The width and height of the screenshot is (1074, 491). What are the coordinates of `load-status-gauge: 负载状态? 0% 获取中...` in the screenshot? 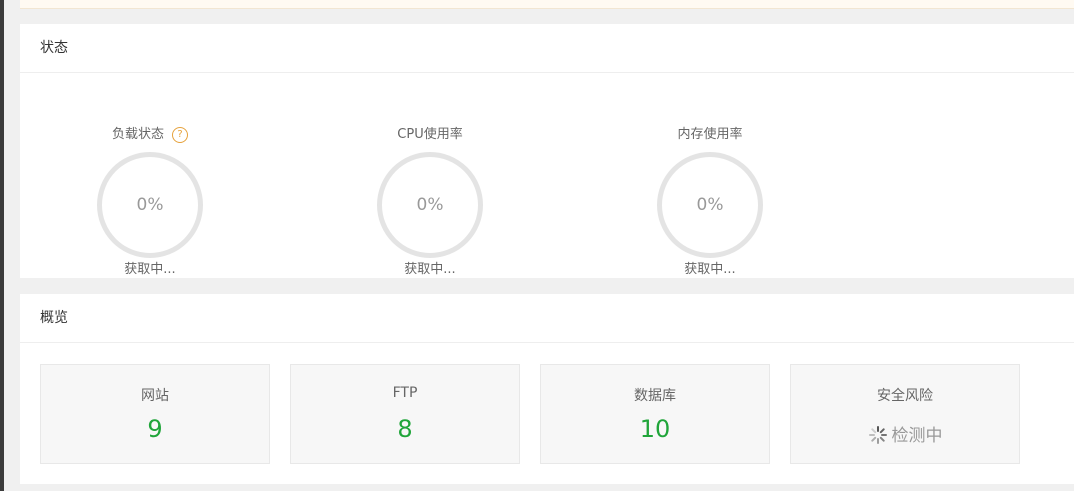 It's located at (150, 187).